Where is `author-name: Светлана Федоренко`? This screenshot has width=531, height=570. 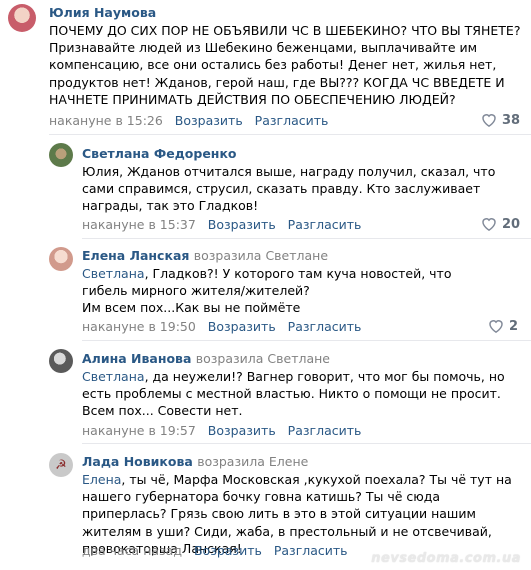
author-name: Светлана Федоренко is located at coordinates (159, 153).